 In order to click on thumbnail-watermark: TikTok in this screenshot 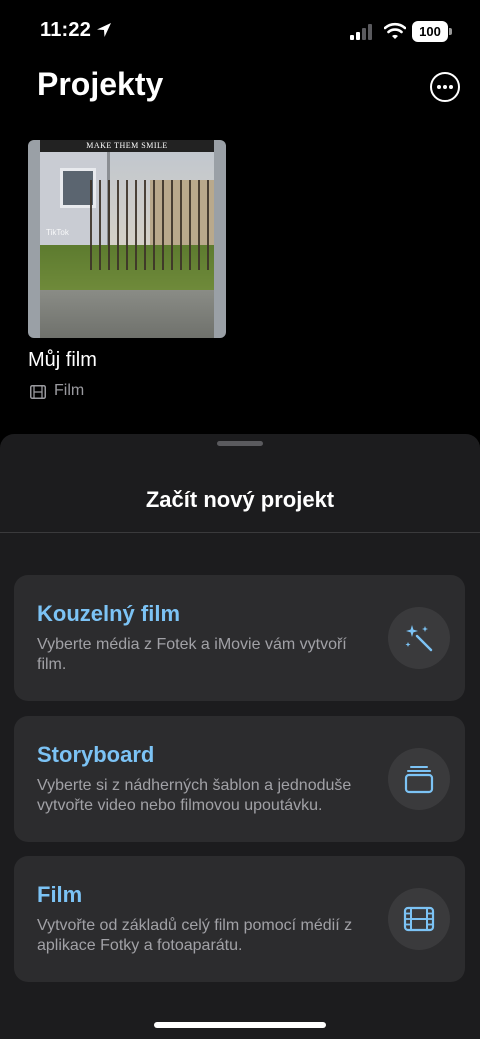, I will do `click(57, 232)`.